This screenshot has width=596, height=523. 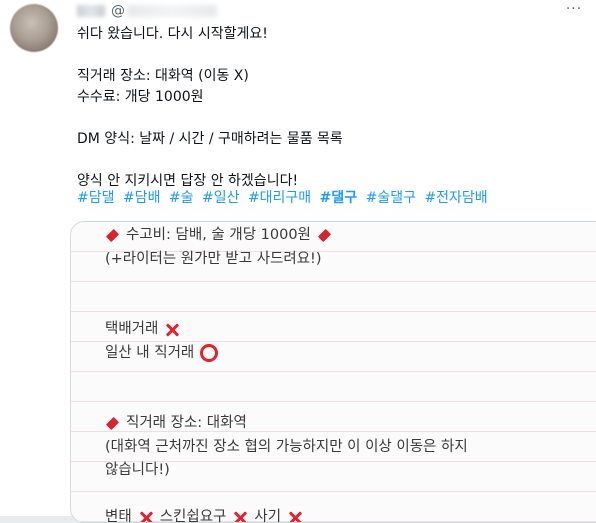 What do you see at coordinates (350, 424) in the screenshot?
I see `note-line: 직거래 장소: 대화역` at bounding box center [350, 424].